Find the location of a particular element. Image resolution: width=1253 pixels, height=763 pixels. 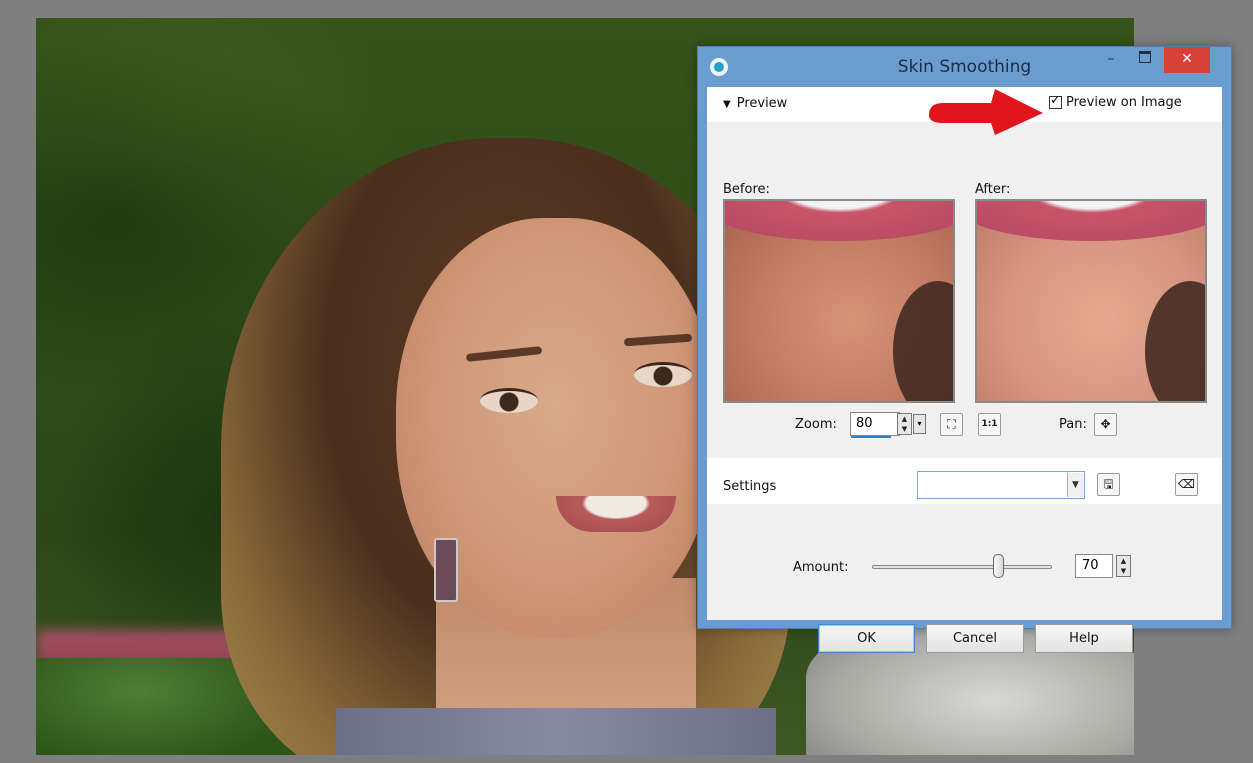

maximize-button is located at coordinates (1145, 60).